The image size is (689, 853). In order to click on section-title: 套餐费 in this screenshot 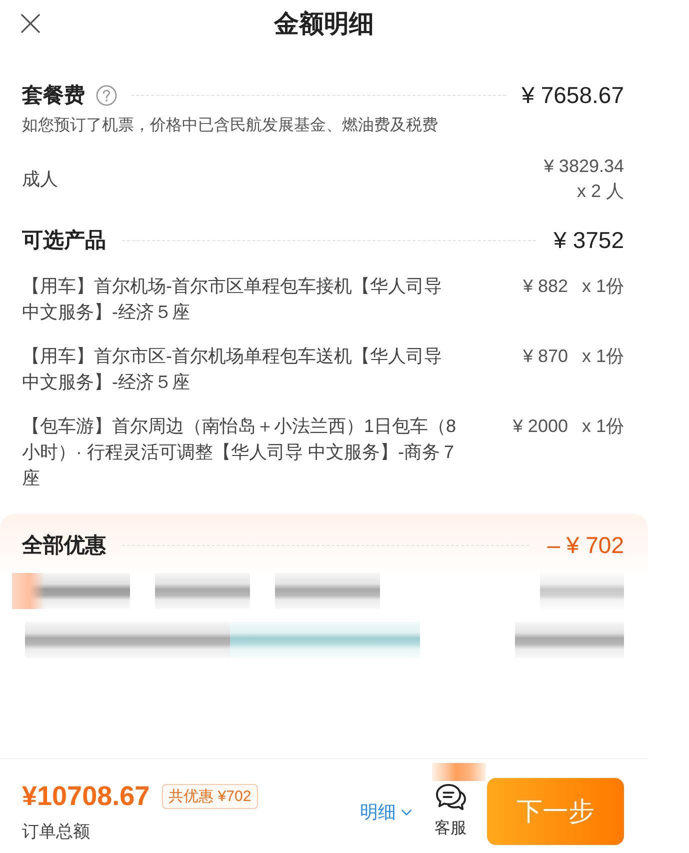, I will do `click(53, 96)`.